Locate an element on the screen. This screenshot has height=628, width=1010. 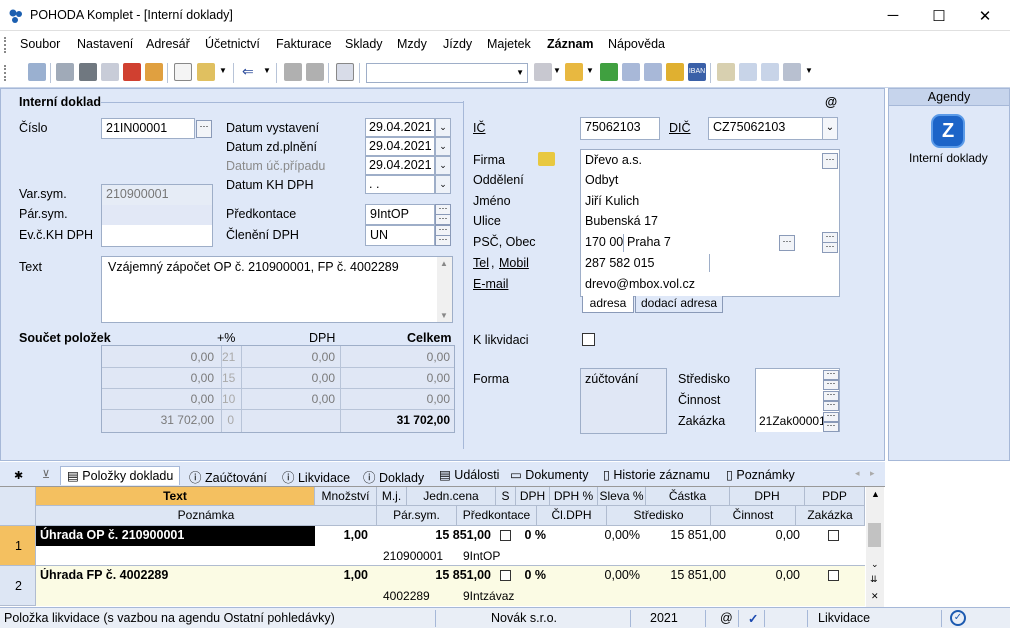
tel-value: 287 582 015 is located at coordinates (620, 263).